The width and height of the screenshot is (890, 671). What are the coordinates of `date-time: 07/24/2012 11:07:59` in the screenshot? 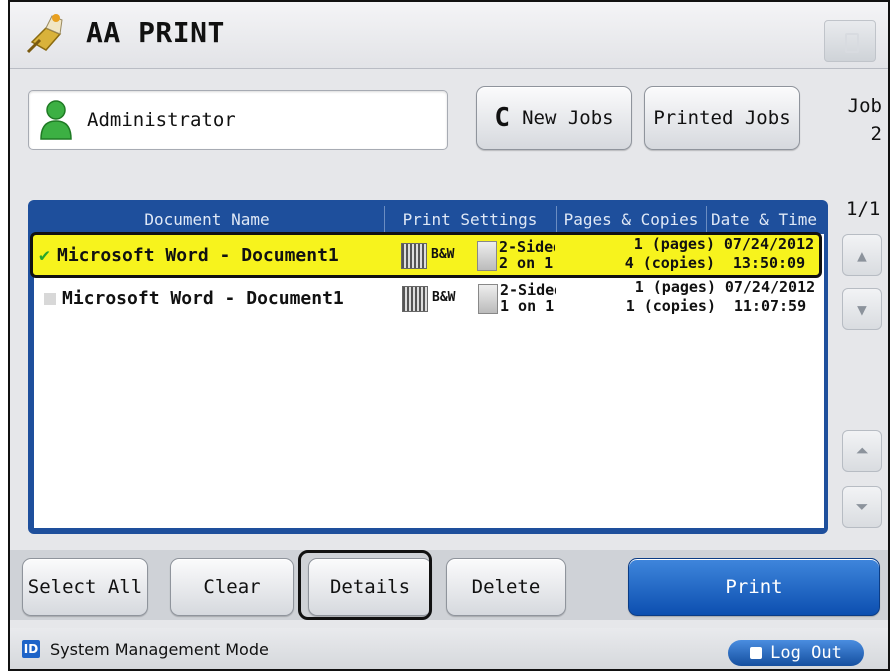 It's located at (770, 297).